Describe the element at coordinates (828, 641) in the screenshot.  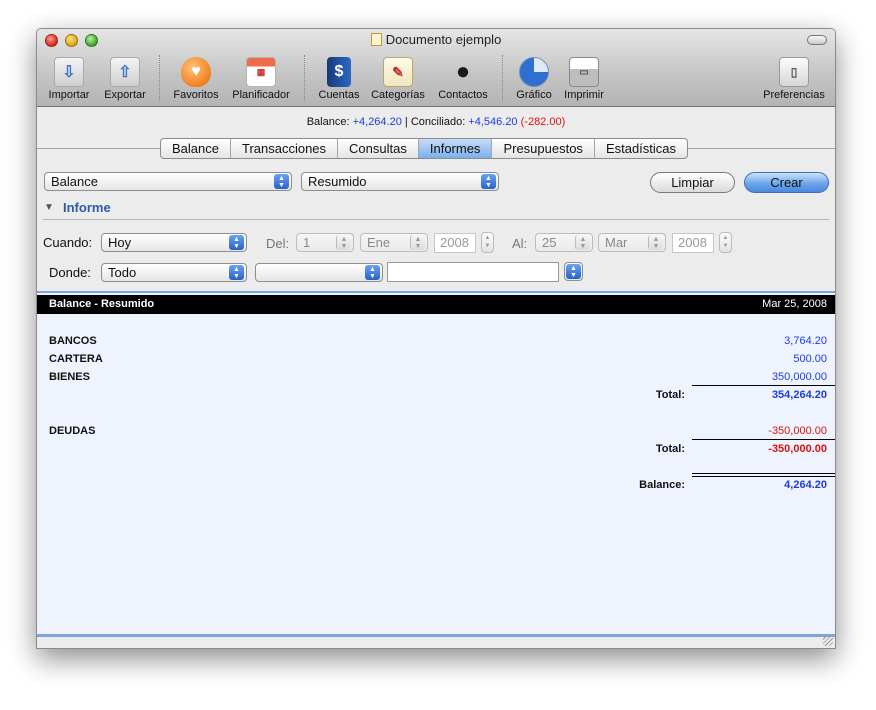
I see `resize-grip-icon` at that location.